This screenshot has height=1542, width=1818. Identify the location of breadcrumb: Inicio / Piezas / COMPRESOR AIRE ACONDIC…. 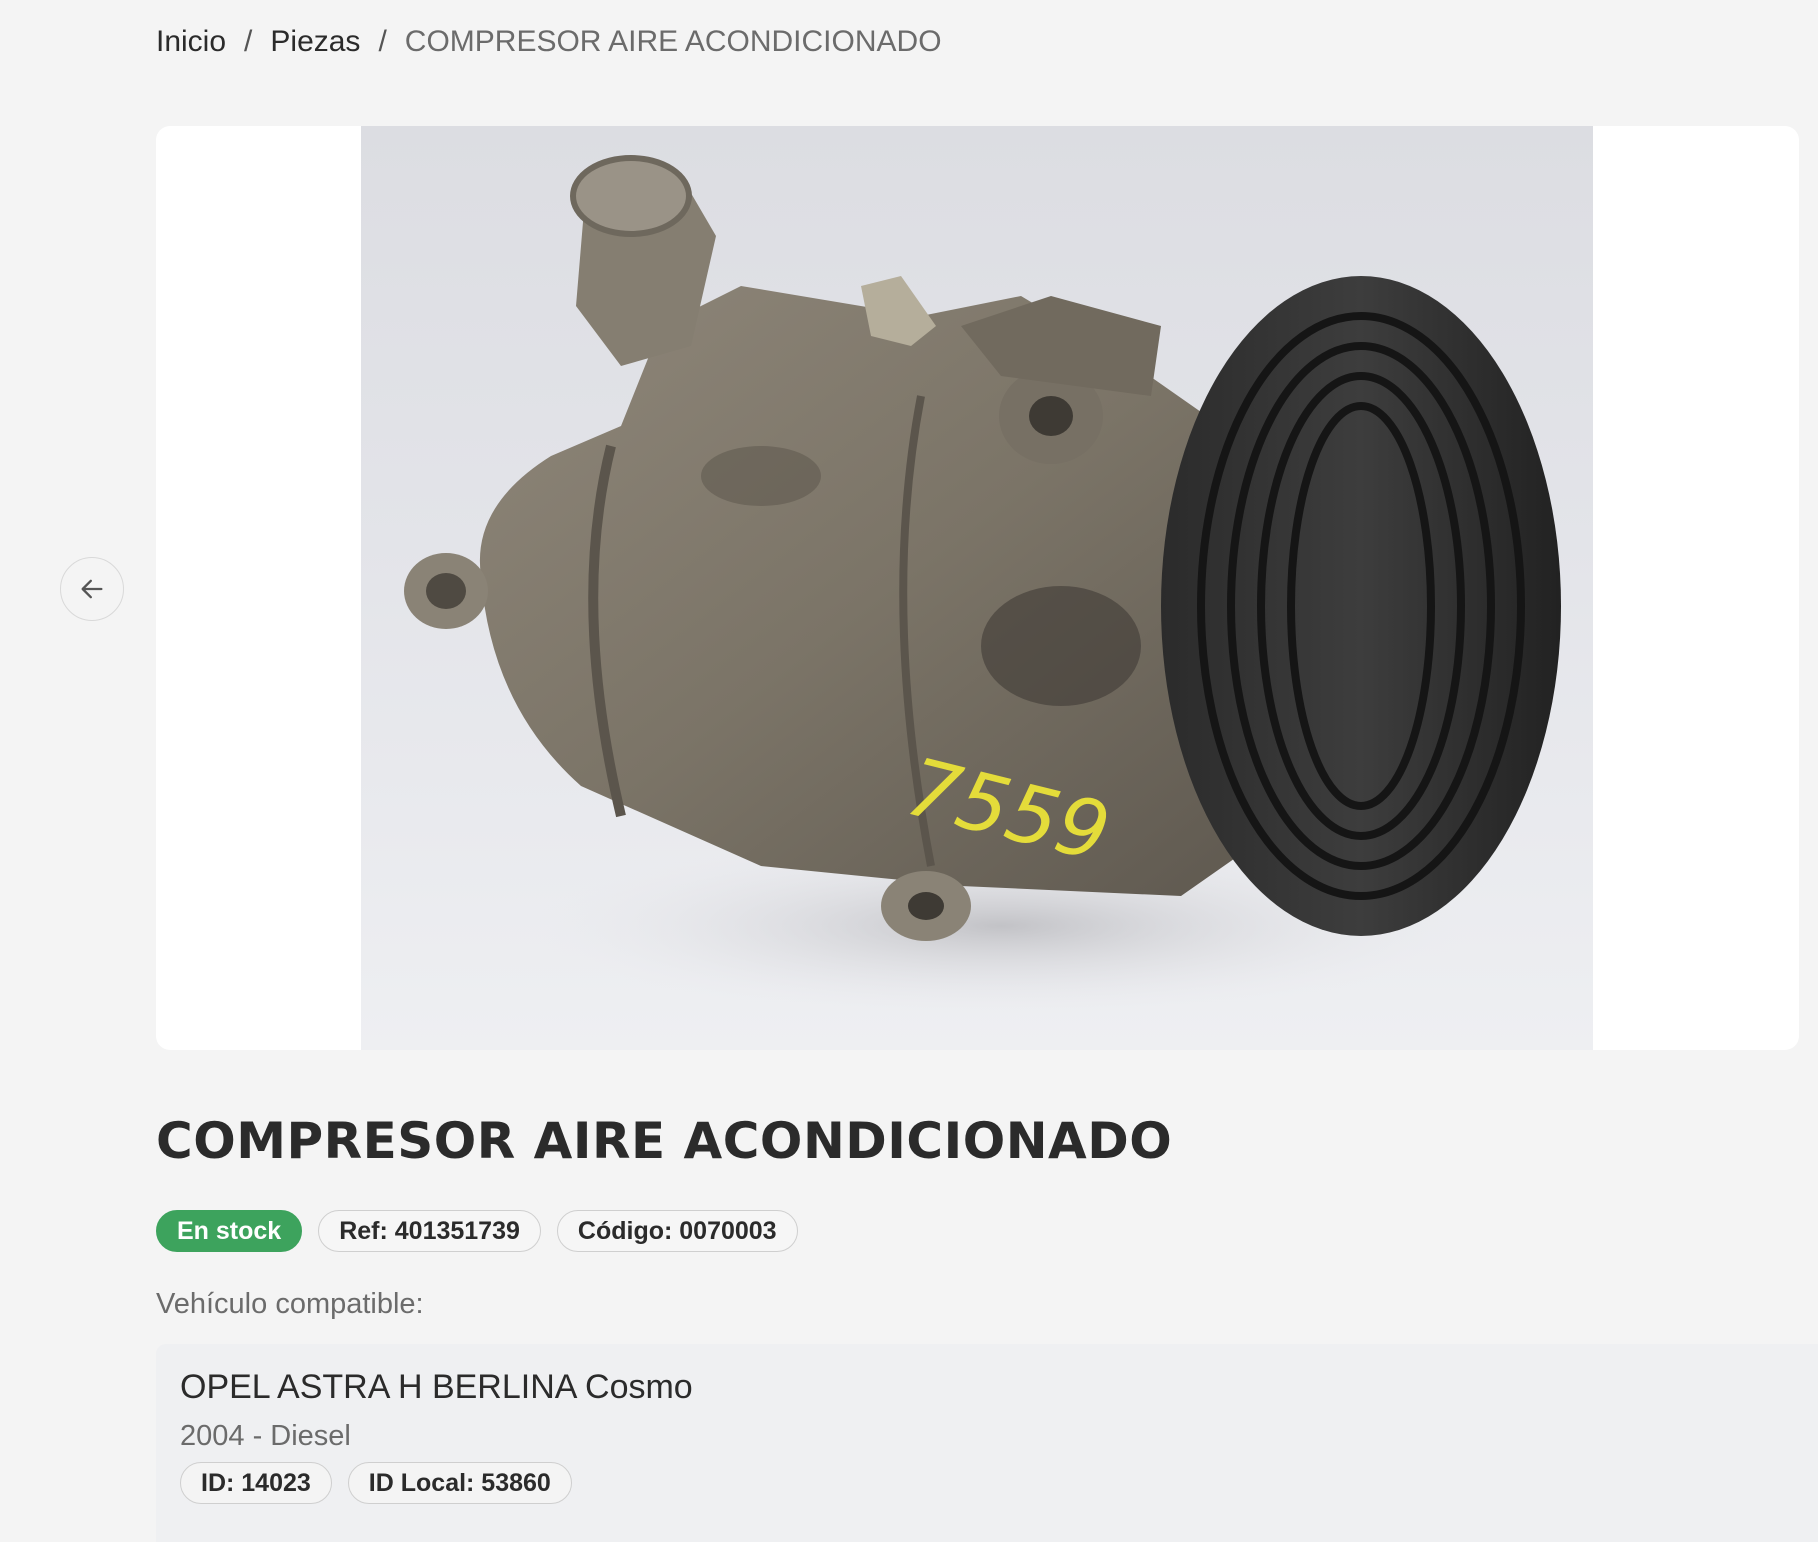
(549, 42).